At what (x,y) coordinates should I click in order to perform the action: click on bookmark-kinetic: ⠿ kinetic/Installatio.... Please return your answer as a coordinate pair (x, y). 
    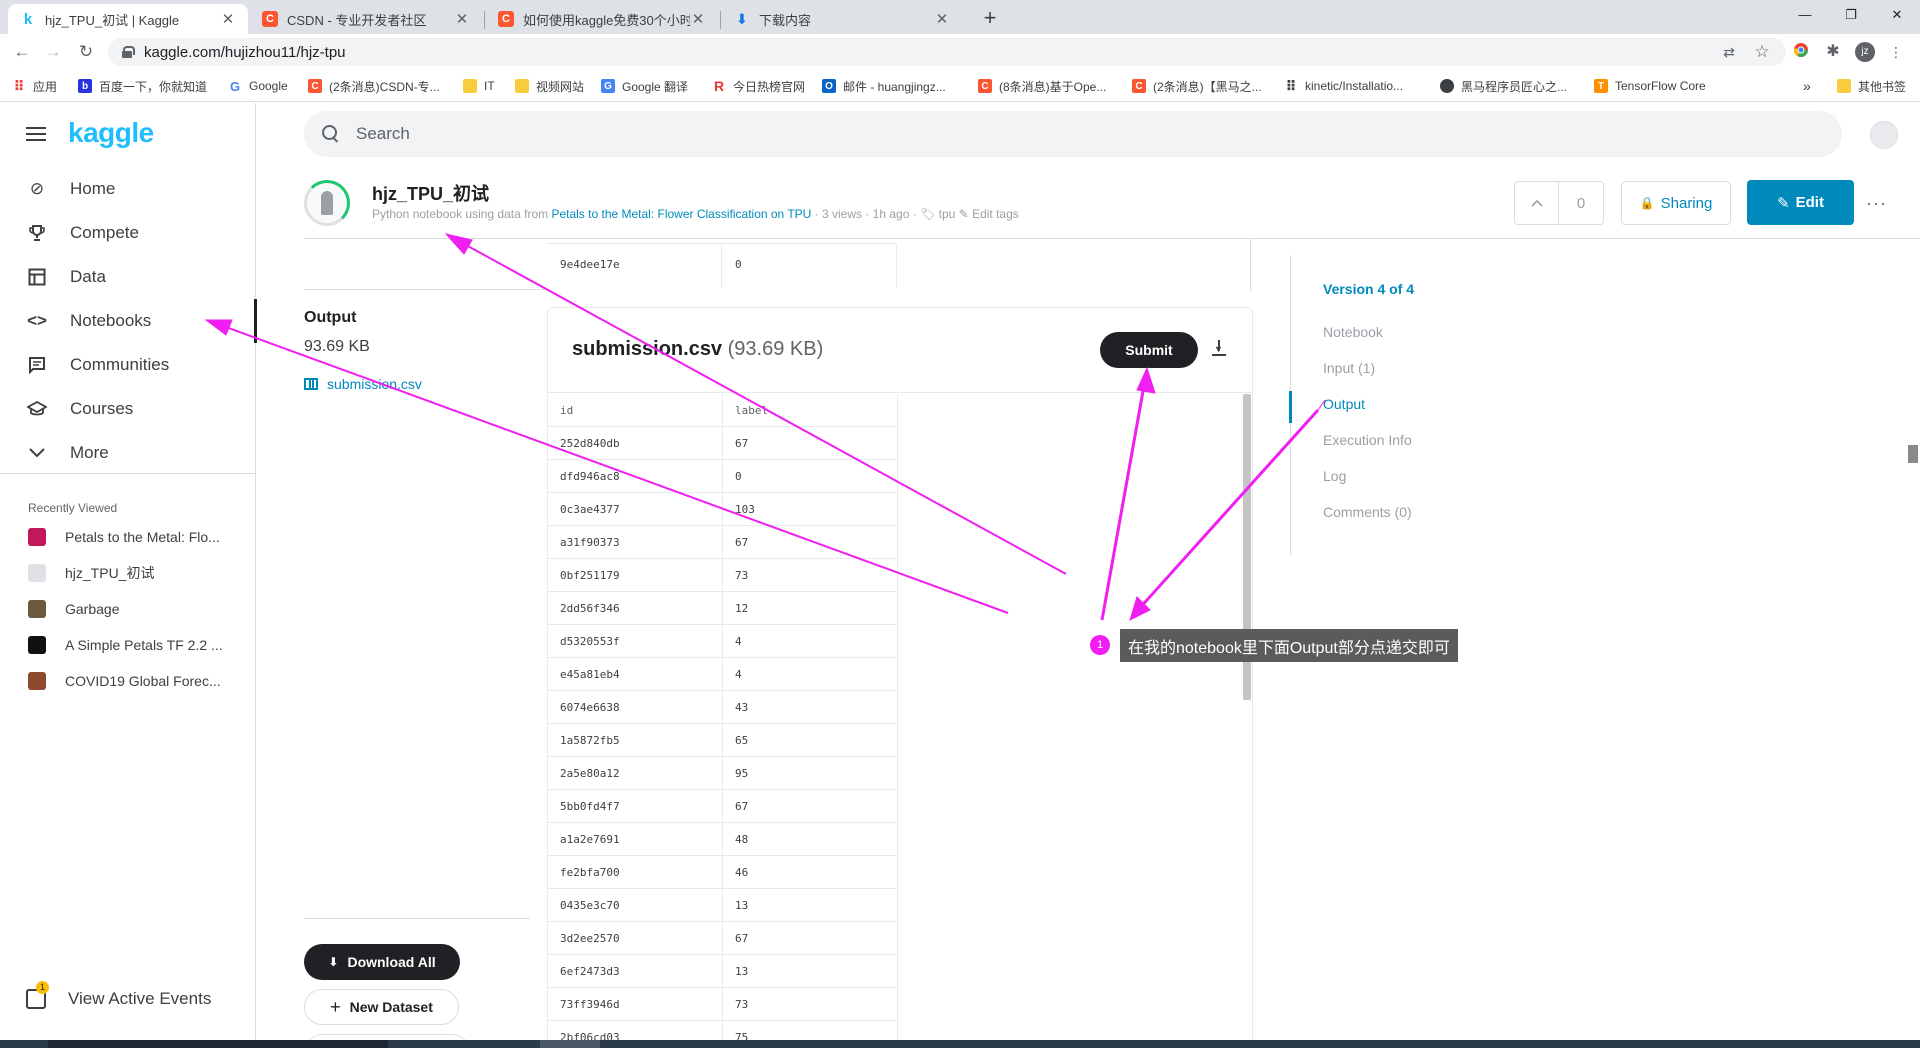
    Looking at the image, I should click on (1344, 86).